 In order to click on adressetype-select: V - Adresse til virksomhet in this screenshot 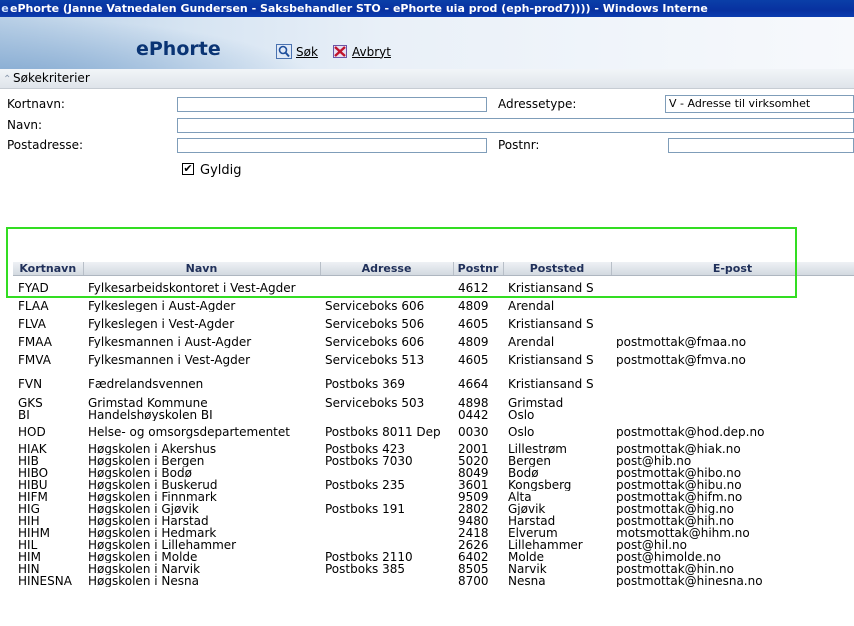, I will do `click(759, 104)`.